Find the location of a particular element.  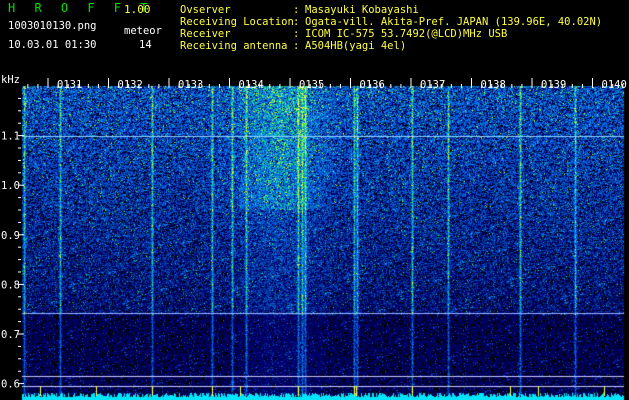

y-tick-label: 0.7 is located at coordinates (10, 335).